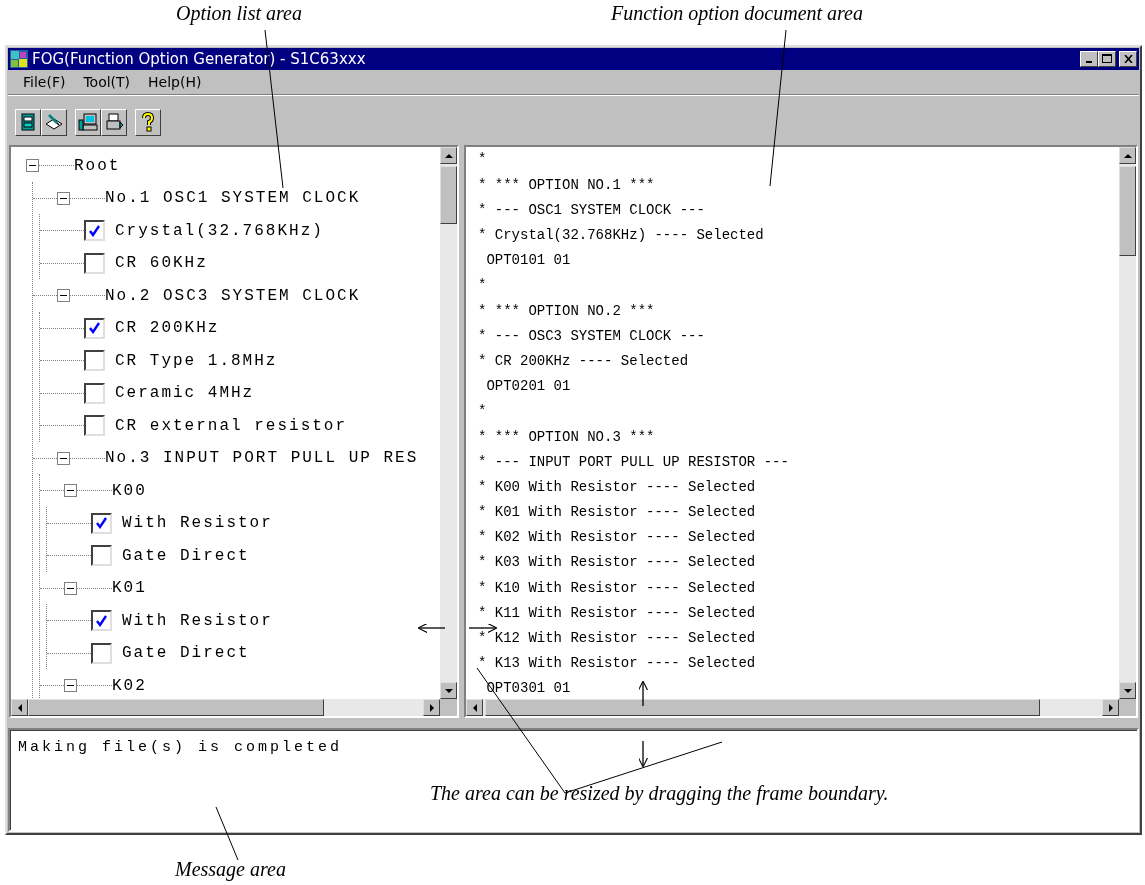  I want to click on menu-item: Help(H), so click(175, 81).